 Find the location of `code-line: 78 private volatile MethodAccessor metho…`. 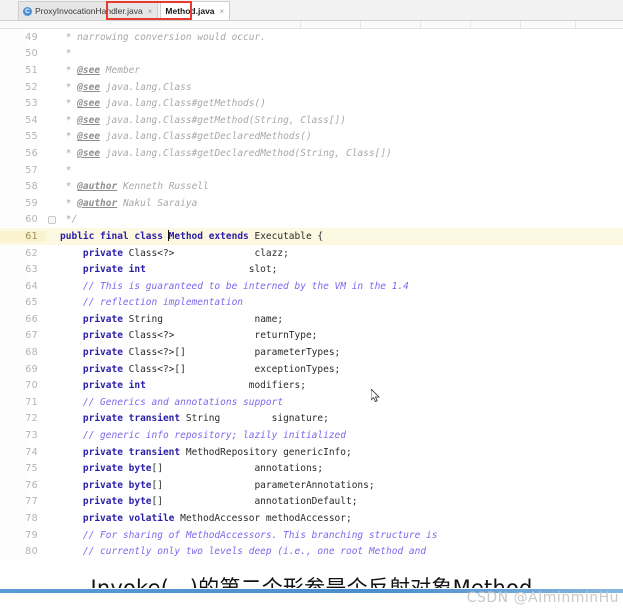

code-line: 78 private volatile MethodAccessor metho… is located at coordinates (311, 518).